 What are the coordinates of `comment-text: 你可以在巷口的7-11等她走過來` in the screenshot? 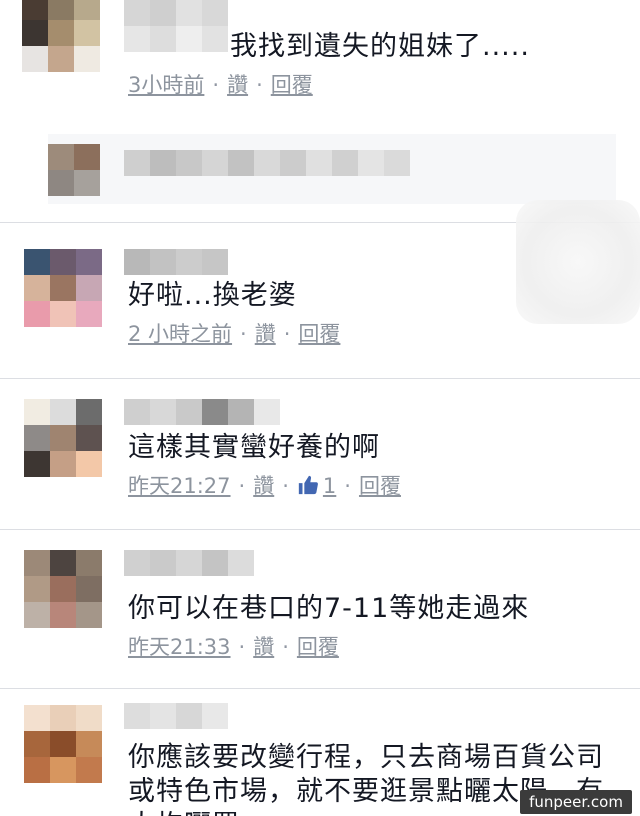 It's located at (329, 608).